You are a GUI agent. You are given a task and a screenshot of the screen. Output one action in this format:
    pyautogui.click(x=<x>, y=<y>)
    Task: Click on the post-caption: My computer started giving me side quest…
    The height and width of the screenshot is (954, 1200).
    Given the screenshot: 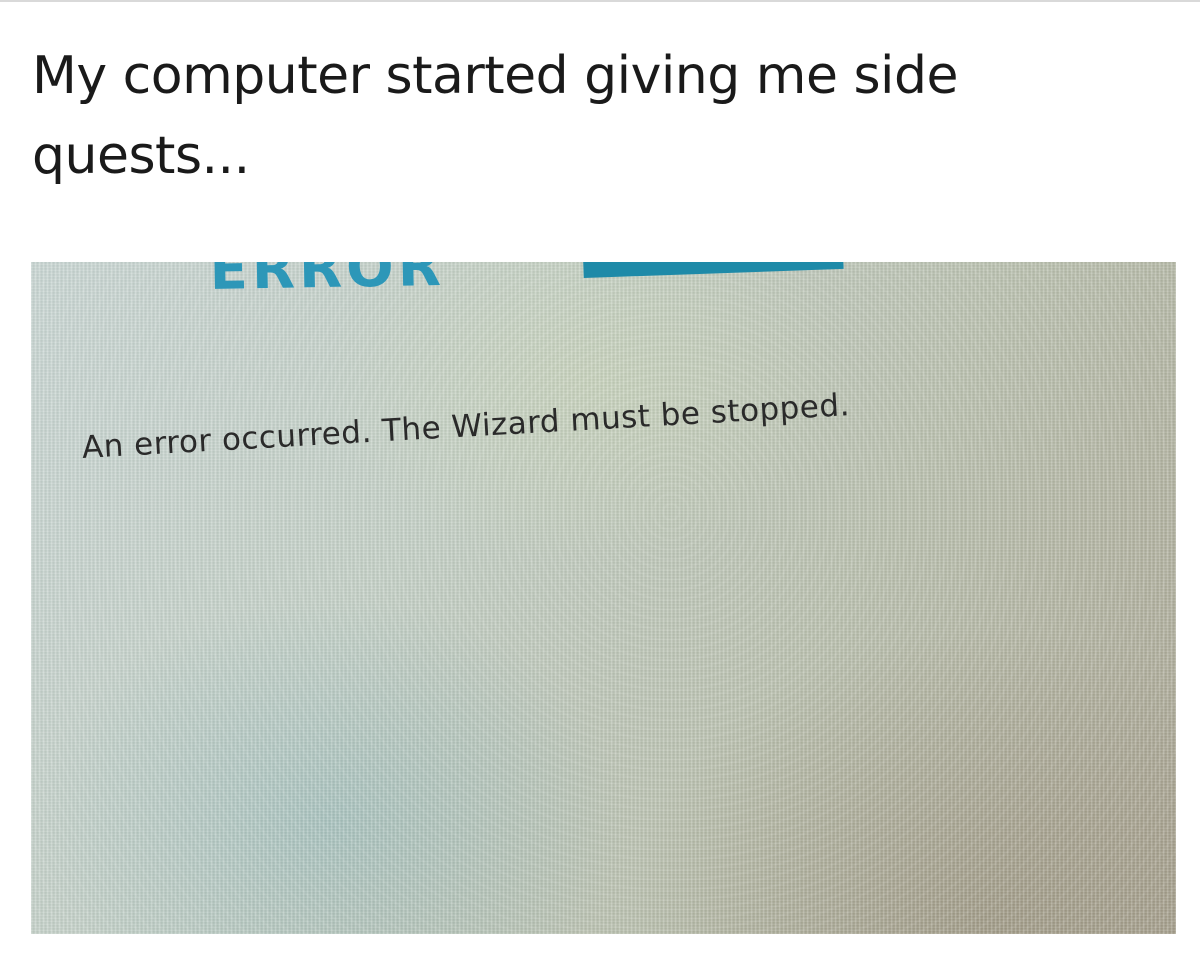 What is the action you would take?
    pyautogui.click(x=495, y=116)
    